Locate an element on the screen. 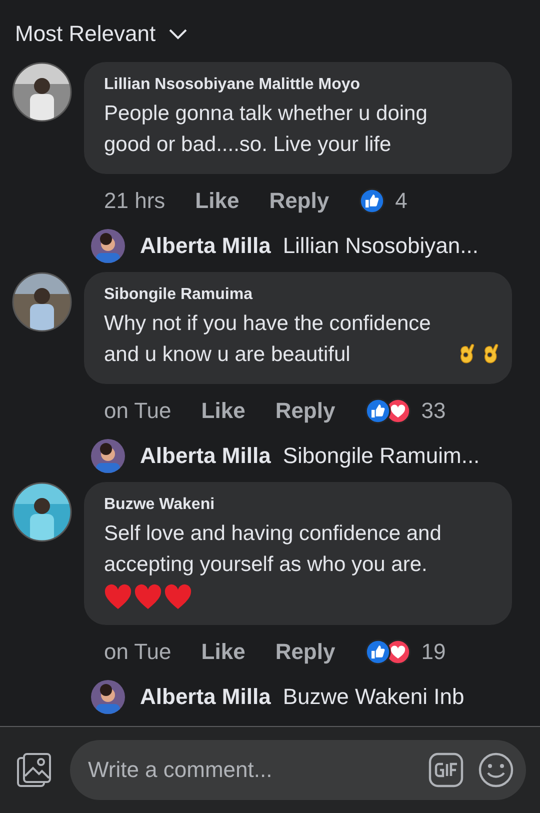 This screenshot has width=540, height=813. comment-text: Self love and having confidence and accepting yourself as who you are. is located at coordinates (273, 549).